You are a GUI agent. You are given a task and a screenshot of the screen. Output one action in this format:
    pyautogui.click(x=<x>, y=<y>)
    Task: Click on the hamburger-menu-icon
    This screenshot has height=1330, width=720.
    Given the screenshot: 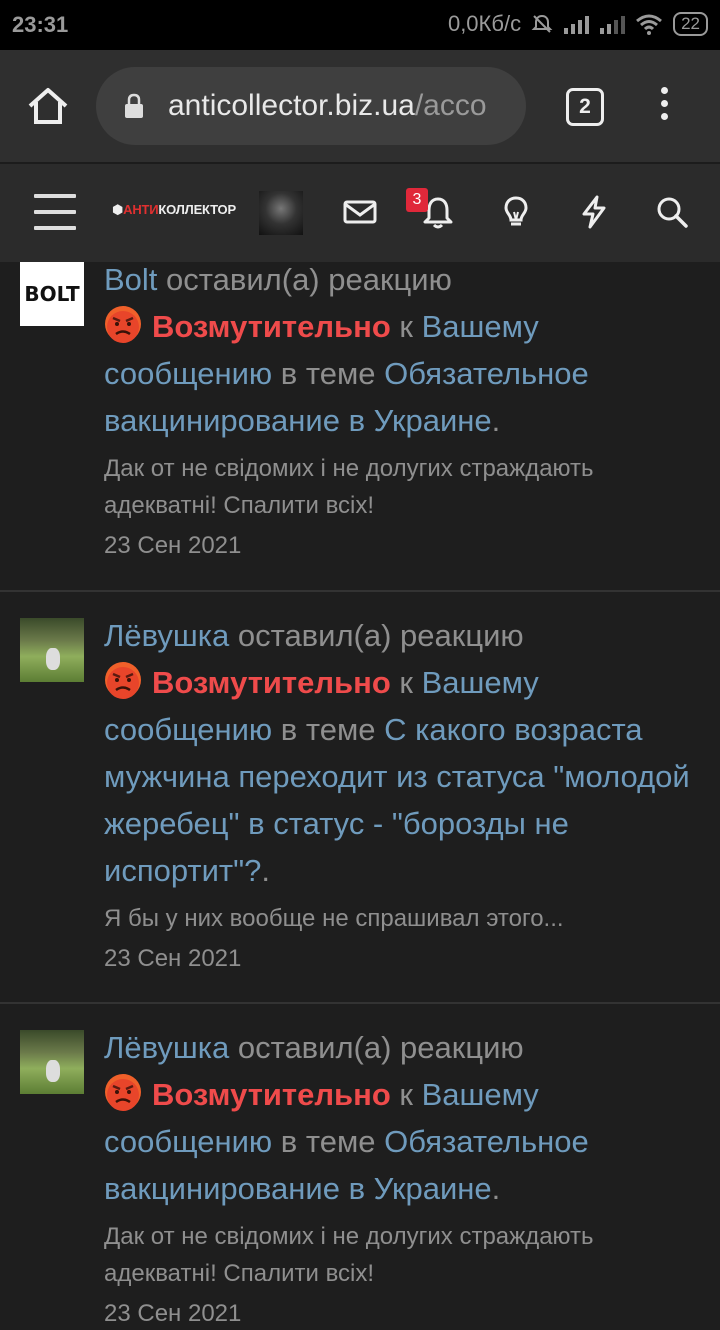 What is the action you would take?
    pyautogui.click(x=55, y=212)
    